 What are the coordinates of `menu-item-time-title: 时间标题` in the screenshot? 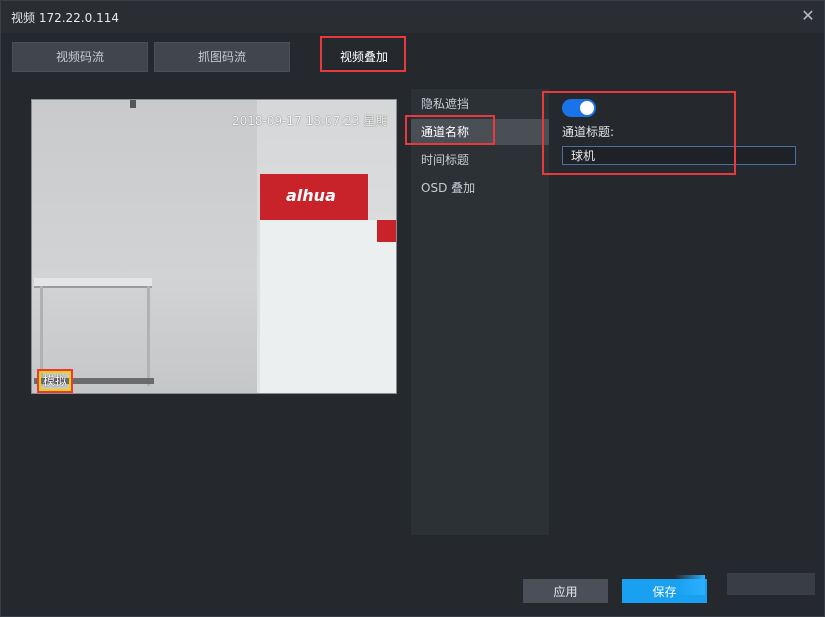 It's located at (480, 160).